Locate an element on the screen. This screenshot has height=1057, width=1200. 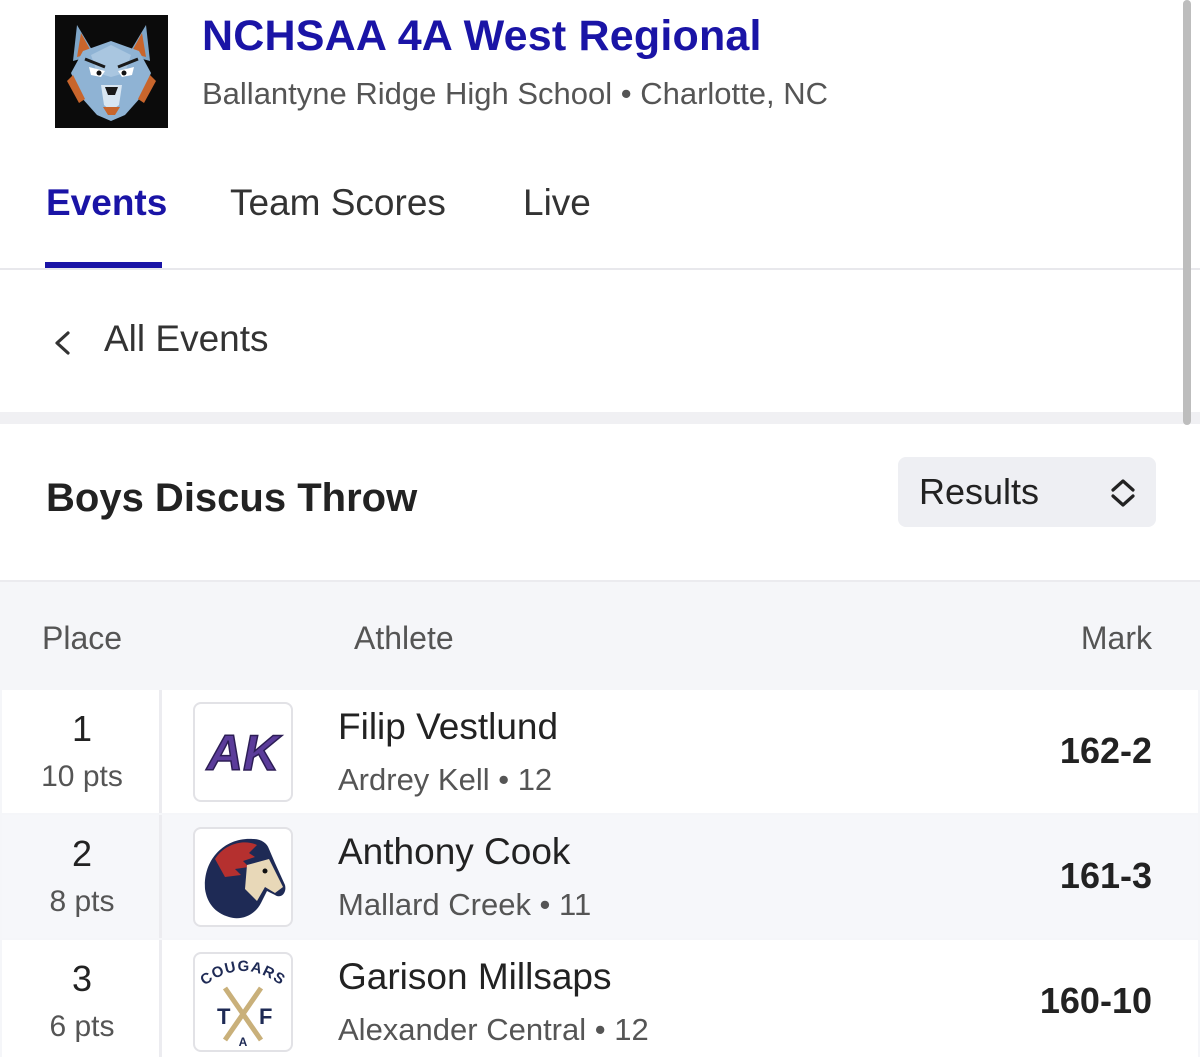
up-down-chevron-icon is located at coordinates (1123, 493).